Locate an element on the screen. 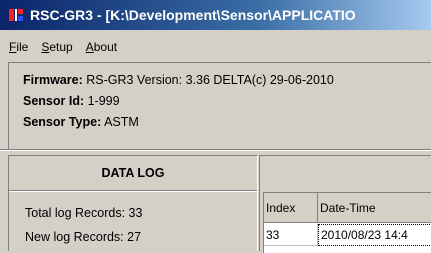 This screenshot has width=431, height=253. table-cell-index: 33 is located at coordinates (291, 235).